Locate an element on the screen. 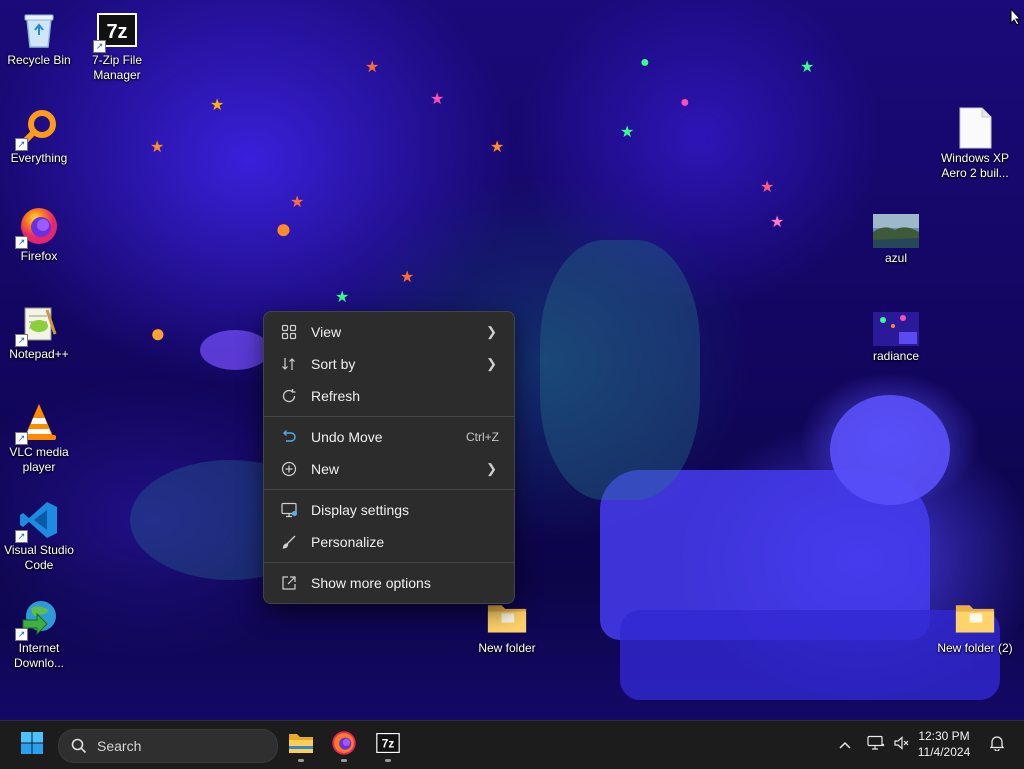 This screenshot has height=769, width=1024. notifications-button is located at coordinates (997, 745).